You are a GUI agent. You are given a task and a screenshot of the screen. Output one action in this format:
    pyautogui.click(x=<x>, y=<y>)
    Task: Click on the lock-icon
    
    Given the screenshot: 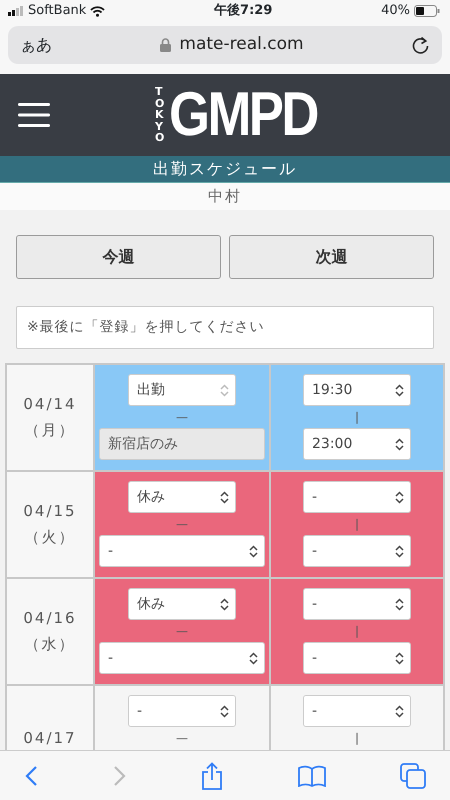 What is the action you would take?
    pyautogui.click(x=166, y=45)
    